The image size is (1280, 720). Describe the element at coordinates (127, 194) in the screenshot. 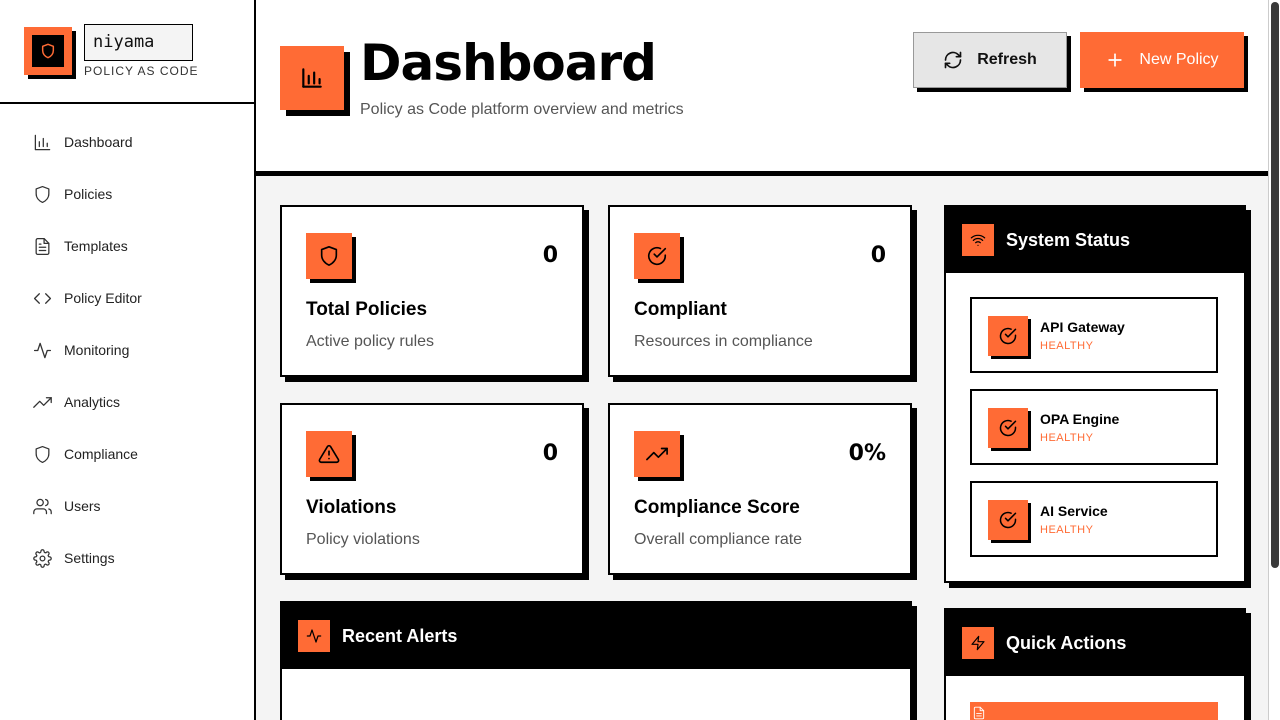

I see `sidebar-item-policies: Policies` at that location.